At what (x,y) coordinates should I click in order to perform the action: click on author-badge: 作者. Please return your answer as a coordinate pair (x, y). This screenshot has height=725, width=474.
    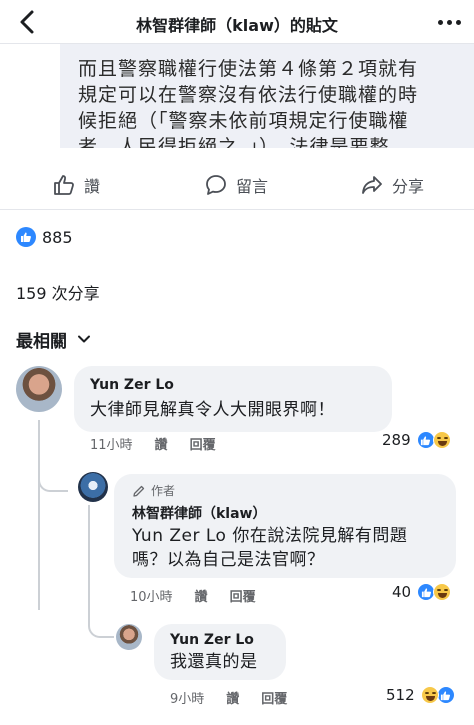
    Looking at the image, I should click on (153, 490).